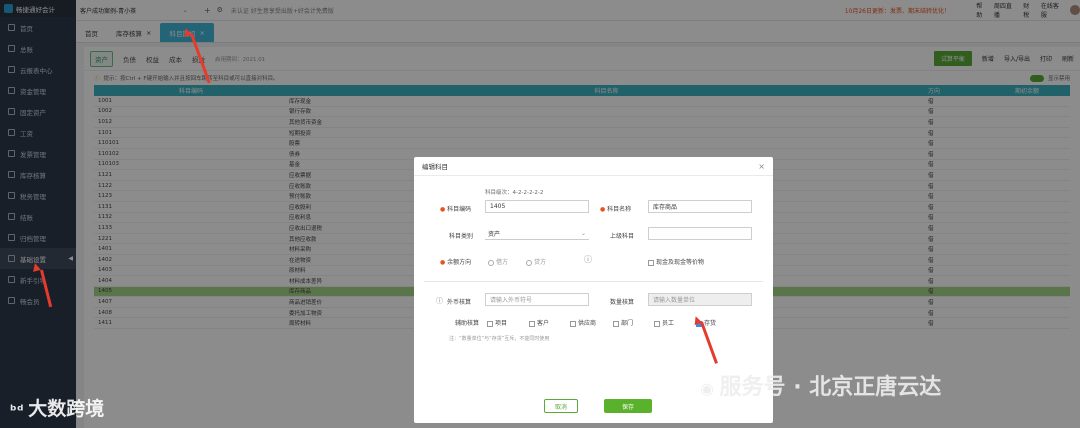  I want to click on aux-supplier-checkbox: 供应商, so click(583, 322).